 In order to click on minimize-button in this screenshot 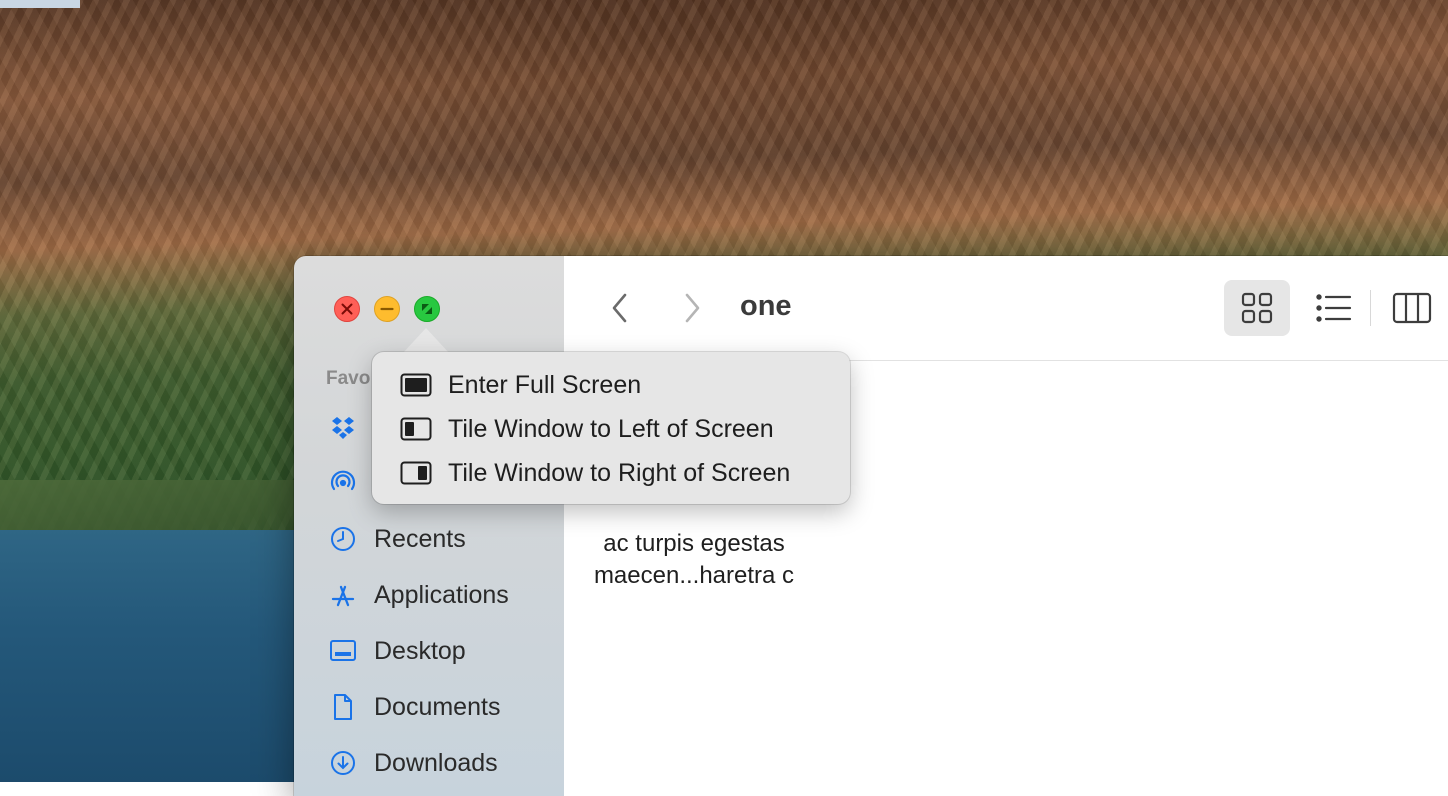, I will do `click(387, 309)`.